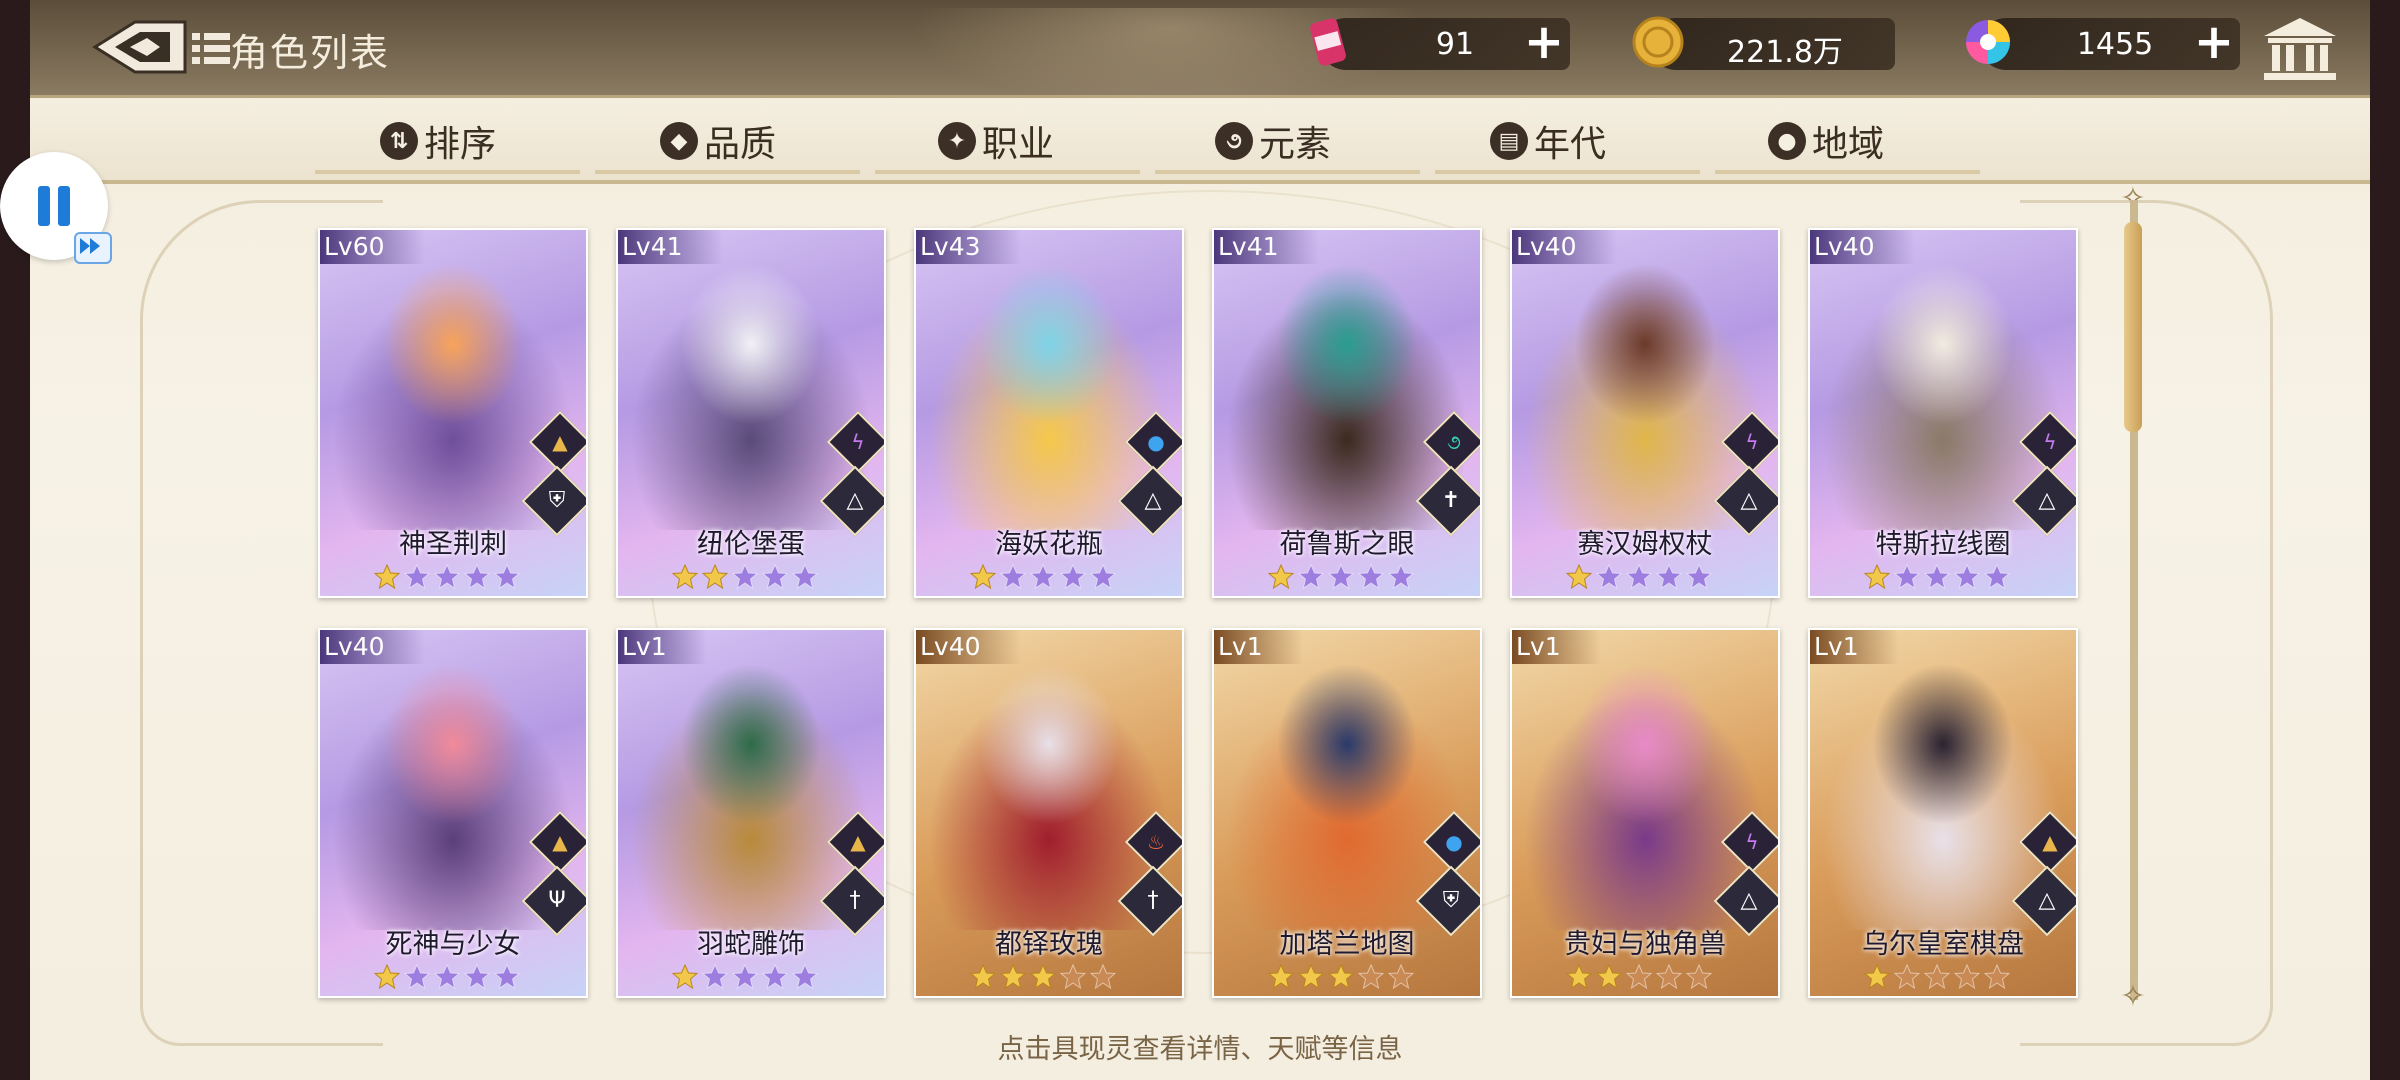  I want to click on class-icon: ✦, so click(957, 141).